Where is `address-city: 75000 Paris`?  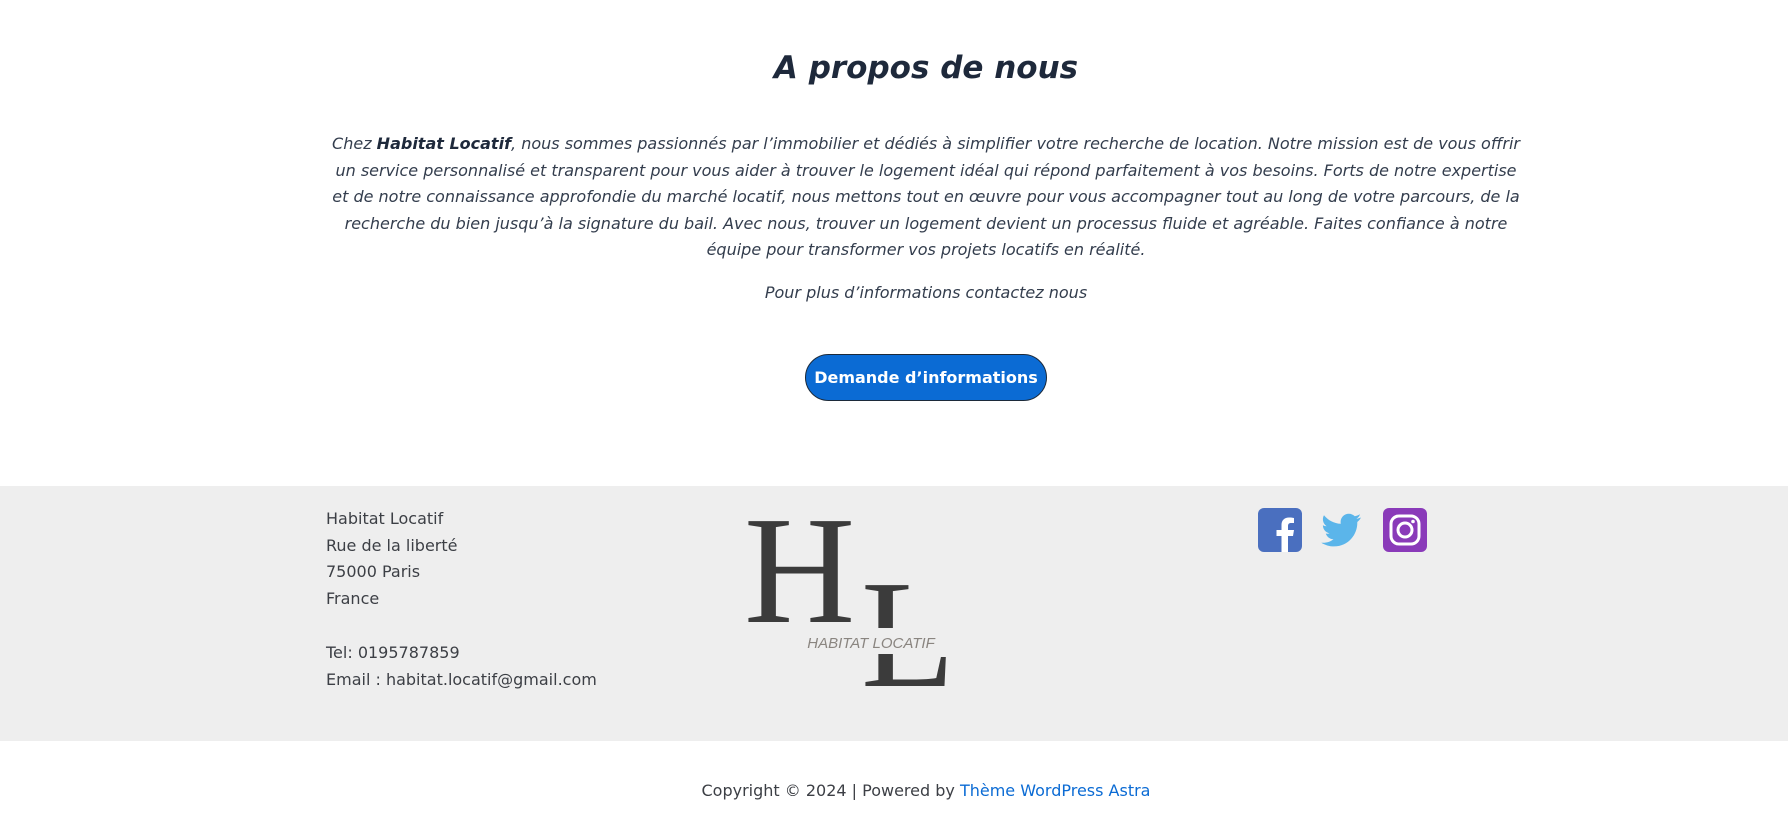
address-city: 75000 Paris is located at coordinates (373, 571).